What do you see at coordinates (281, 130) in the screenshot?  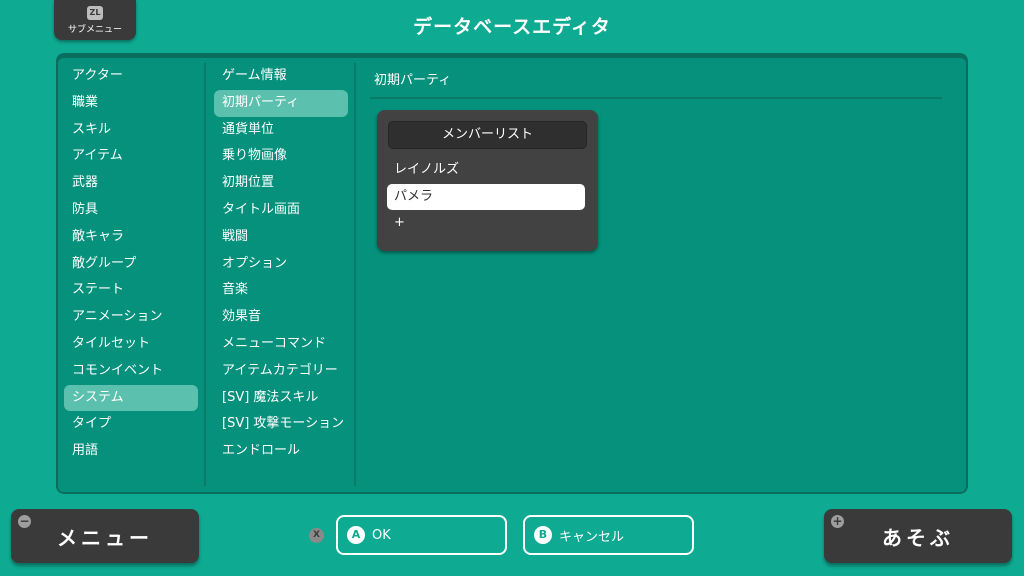 I see `system-item: 通貨単位` at bounding box center [281, 130].